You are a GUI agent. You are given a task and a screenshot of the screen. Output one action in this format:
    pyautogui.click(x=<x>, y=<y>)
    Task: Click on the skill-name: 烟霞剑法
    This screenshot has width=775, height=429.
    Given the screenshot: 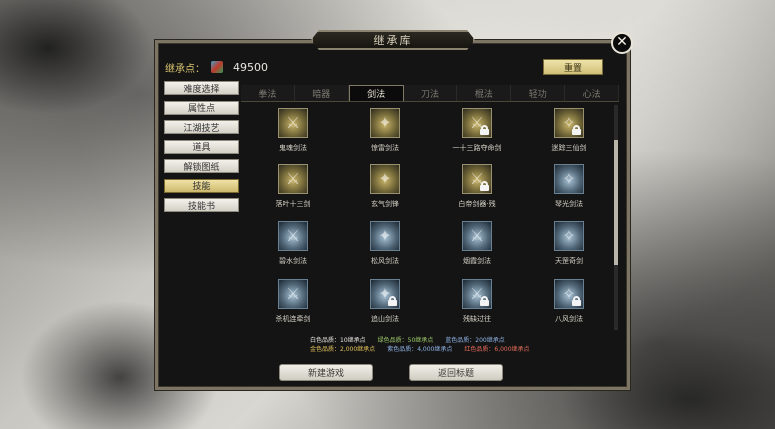 What is the action you would take?
    pyautogui.click(x=477, y=261)
    